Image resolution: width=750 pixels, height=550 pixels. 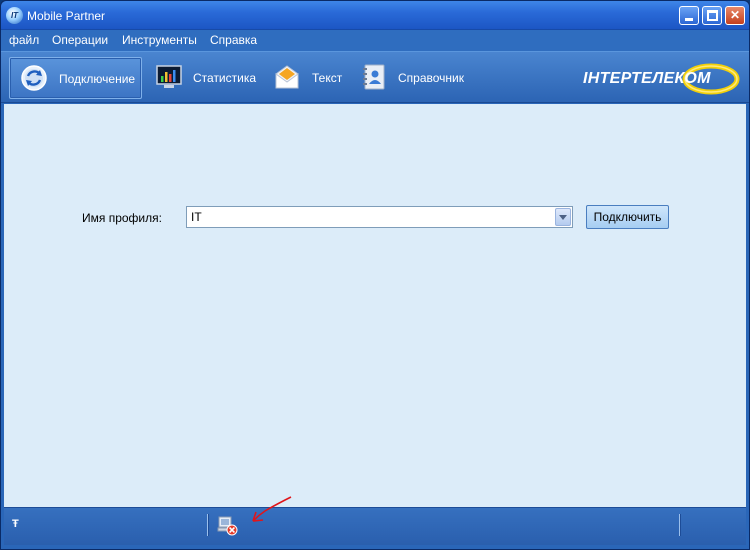 What do you see at coordinates (272, 509) in the screenshot?
I see `annotation-arrow-icon` at bounding box center [272, 509].